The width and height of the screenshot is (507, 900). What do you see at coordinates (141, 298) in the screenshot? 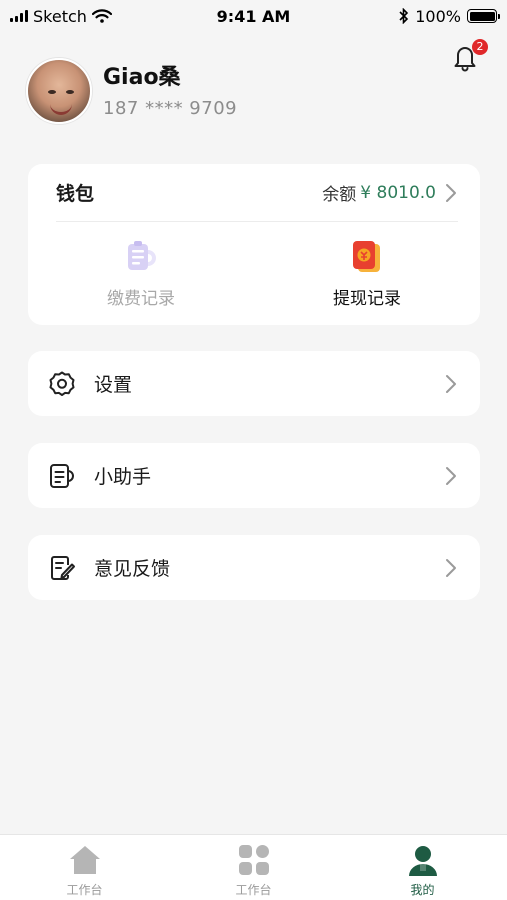
I see `payment-record-label: 缴费记录` at bounding box center [141, 298].